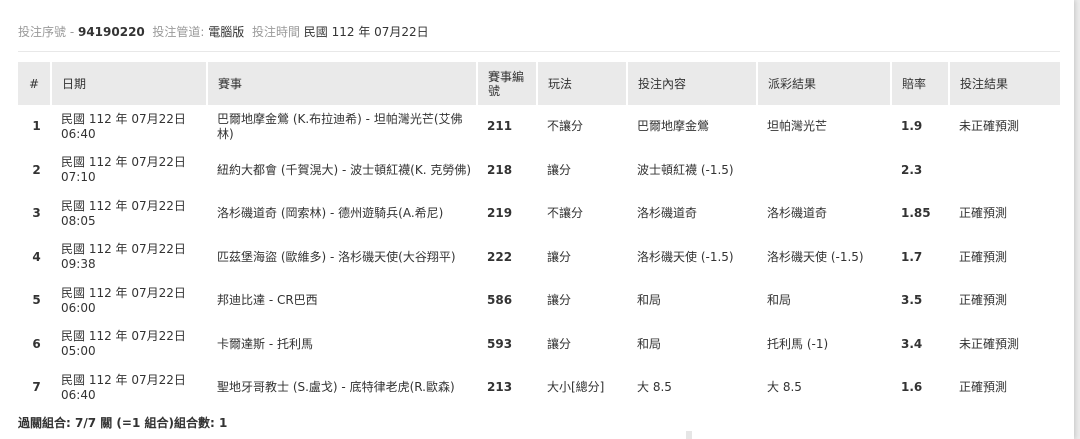 The height and width of the screenshot is (439, 1080). I want to click on row-match: 巴爾地摩金鶯 (K.布拉迪希) - 坦帕灣光芒(艾佛林), so click(340, 126).